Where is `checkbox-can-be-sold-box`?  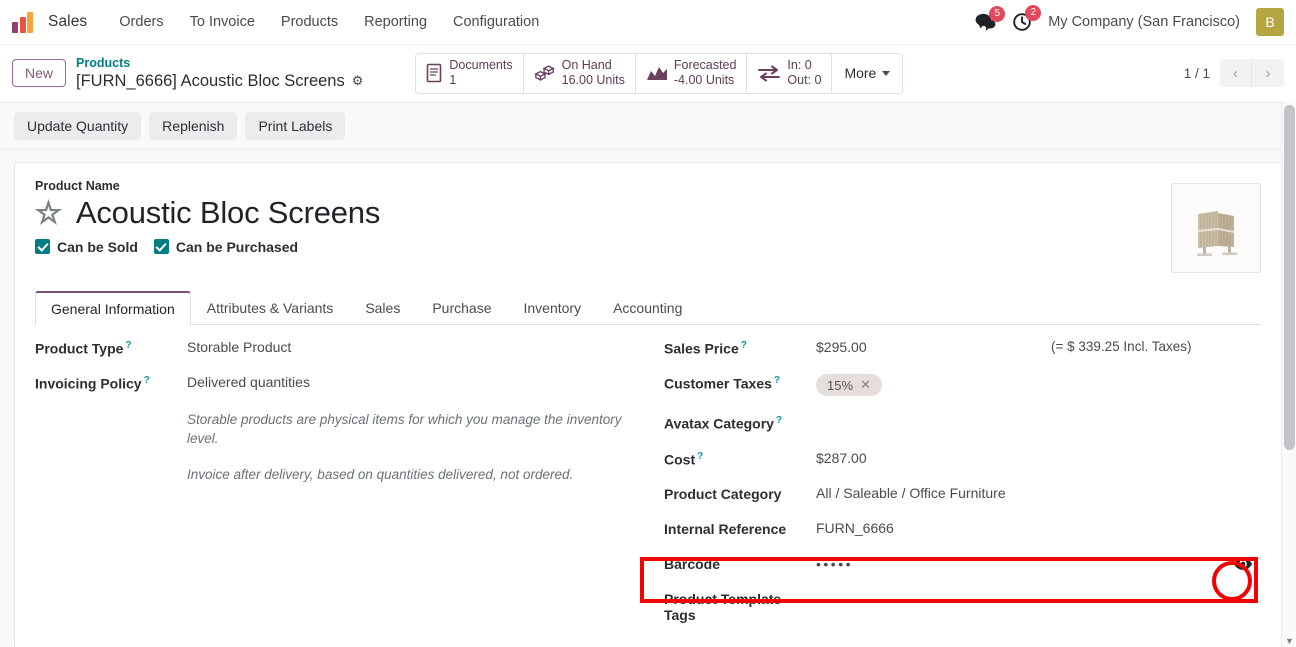
checkbox-can-be-sold-box is located at coordinates (42, 246).